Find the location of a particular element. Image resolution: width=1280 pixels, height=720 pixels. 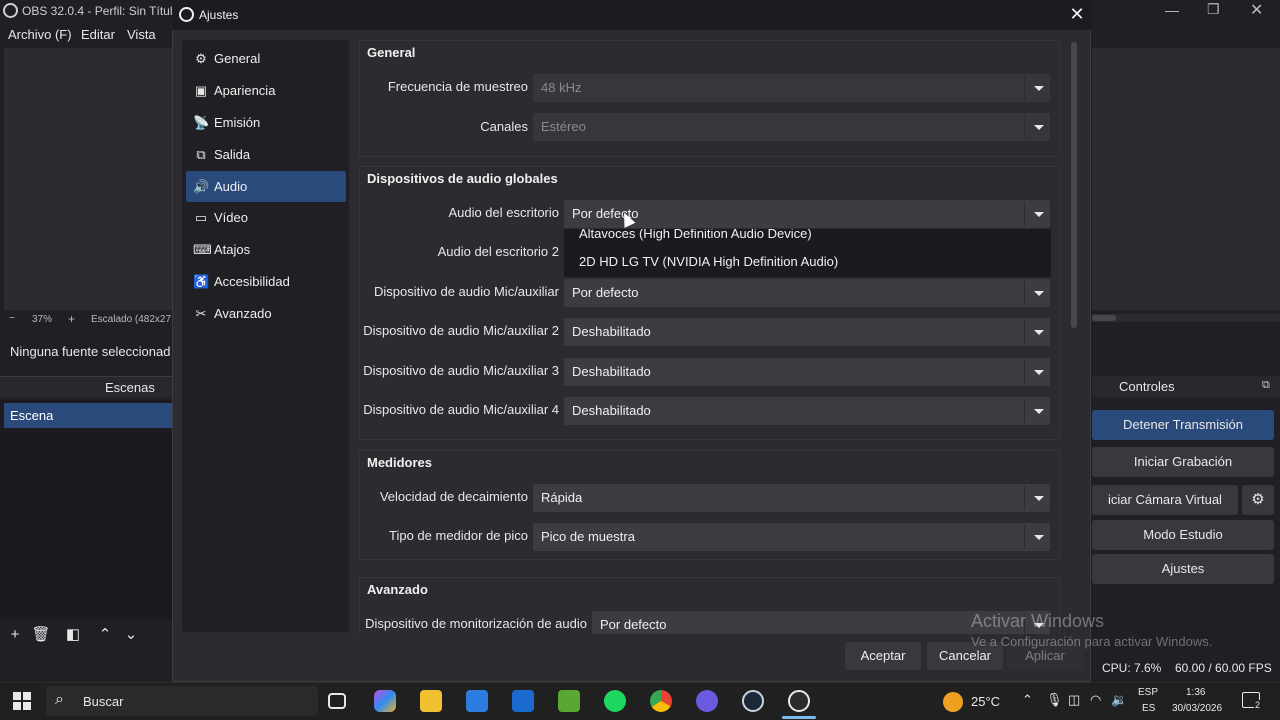

zoom-in-icon: + is located at coordinates (71, 319).